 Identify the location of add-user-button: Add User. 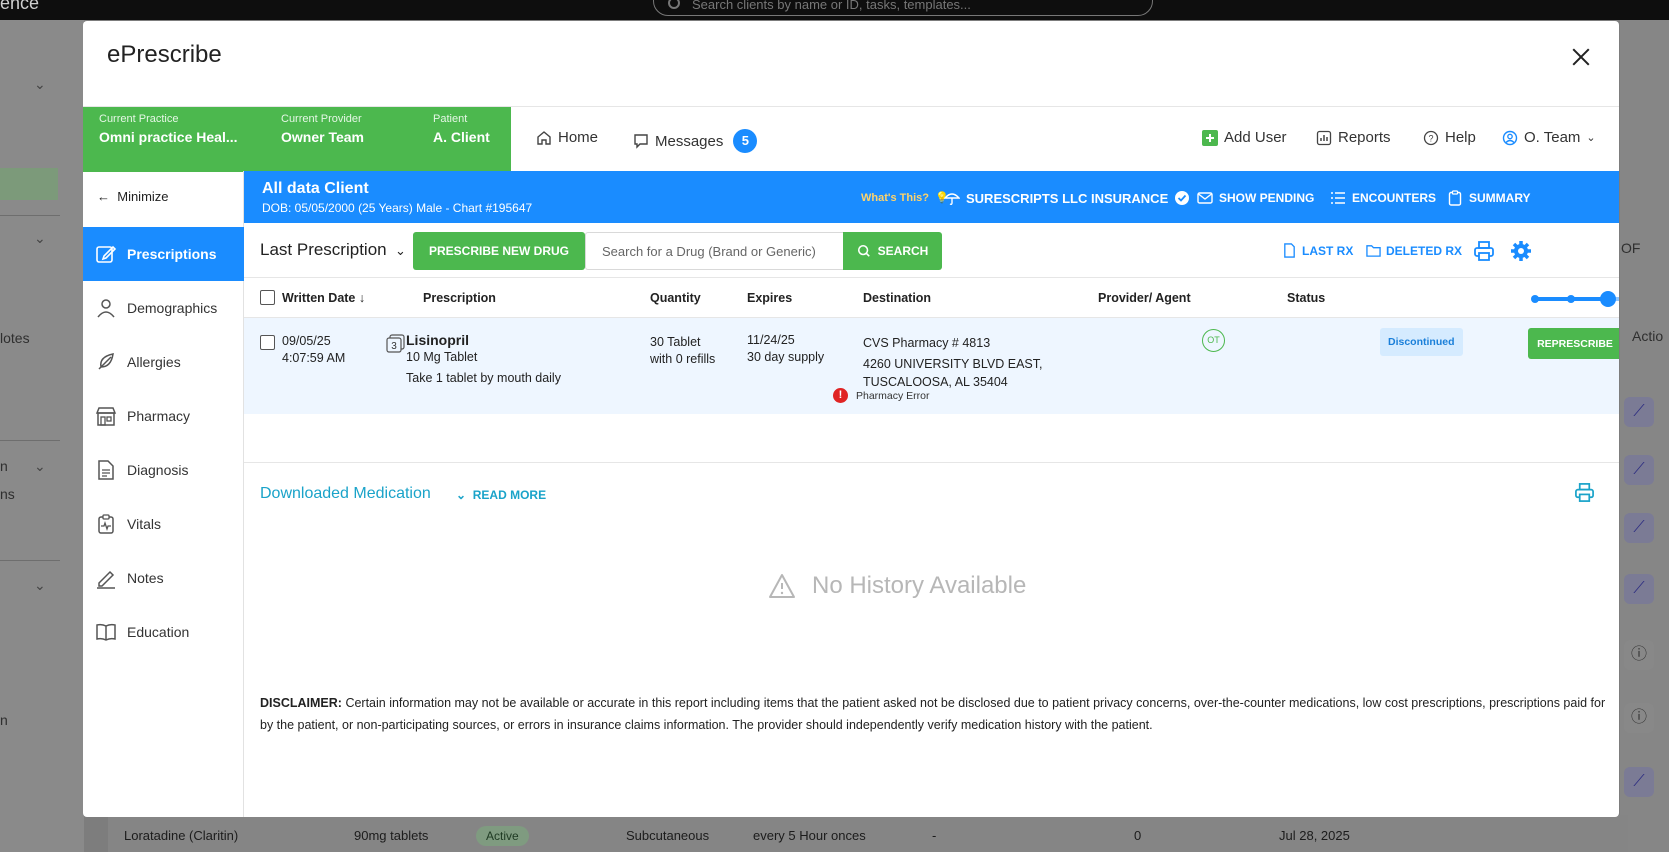
(1244, 137).